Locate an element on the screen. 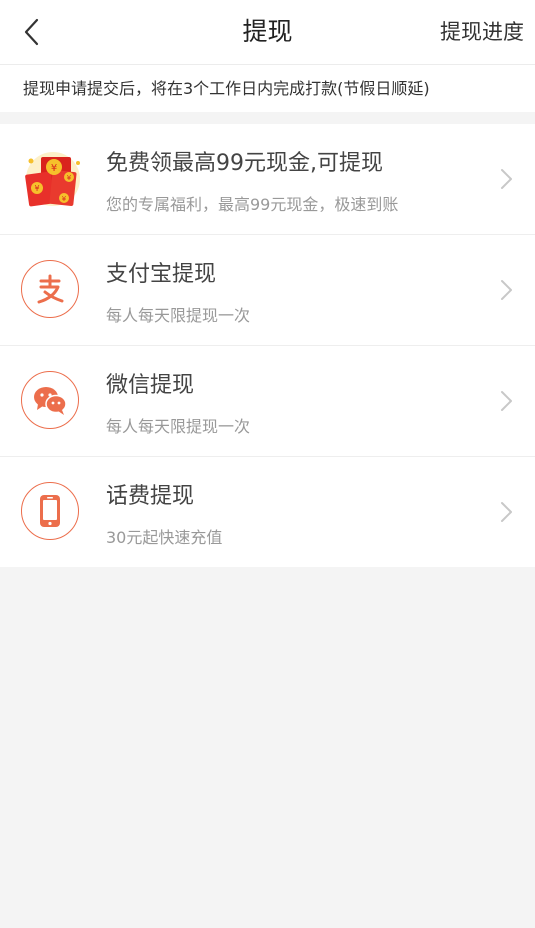 This screenshot has width=535, height=928. top-nav-bar: 提现 提现进度 is located at coordinates (267, 32).